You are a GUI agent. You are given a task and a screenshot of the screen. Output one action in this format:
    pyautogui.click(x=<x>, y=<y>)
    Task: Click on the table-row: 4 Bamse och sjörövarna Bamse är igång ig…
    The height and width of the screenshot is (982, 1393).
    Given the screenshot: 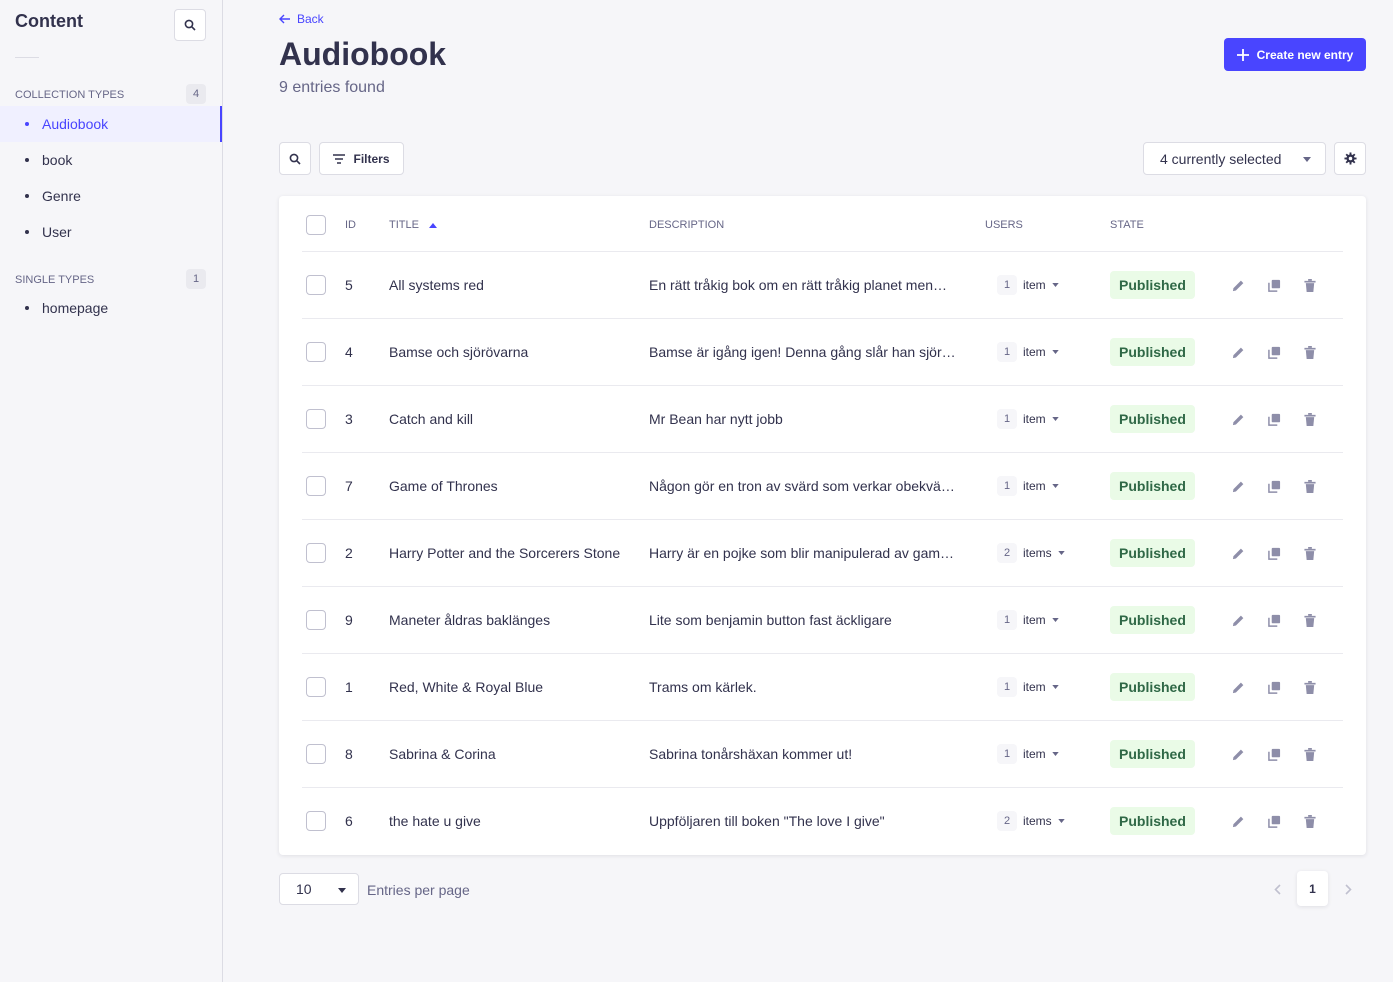 What is the action you would take?
    pyautogui.click(x=822, y=352)
    